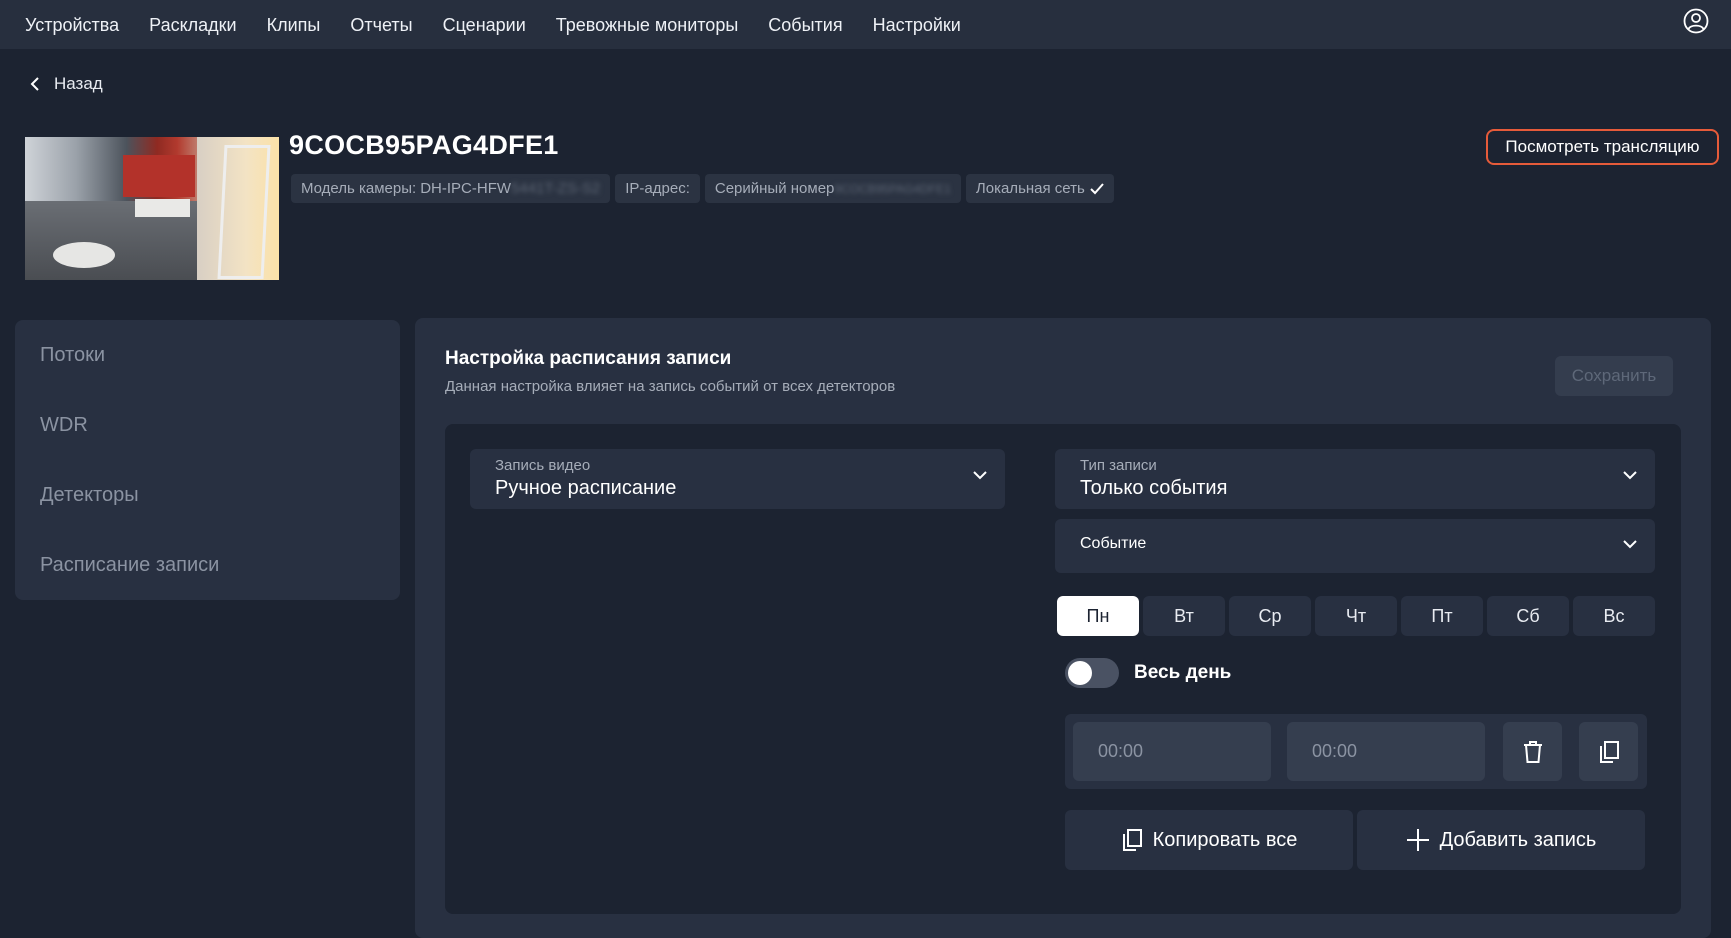  I want to click on camera-model-chip: Модель камеры: DH-IPC-HFW 5441T-ZS-S2, so click(451, 188).